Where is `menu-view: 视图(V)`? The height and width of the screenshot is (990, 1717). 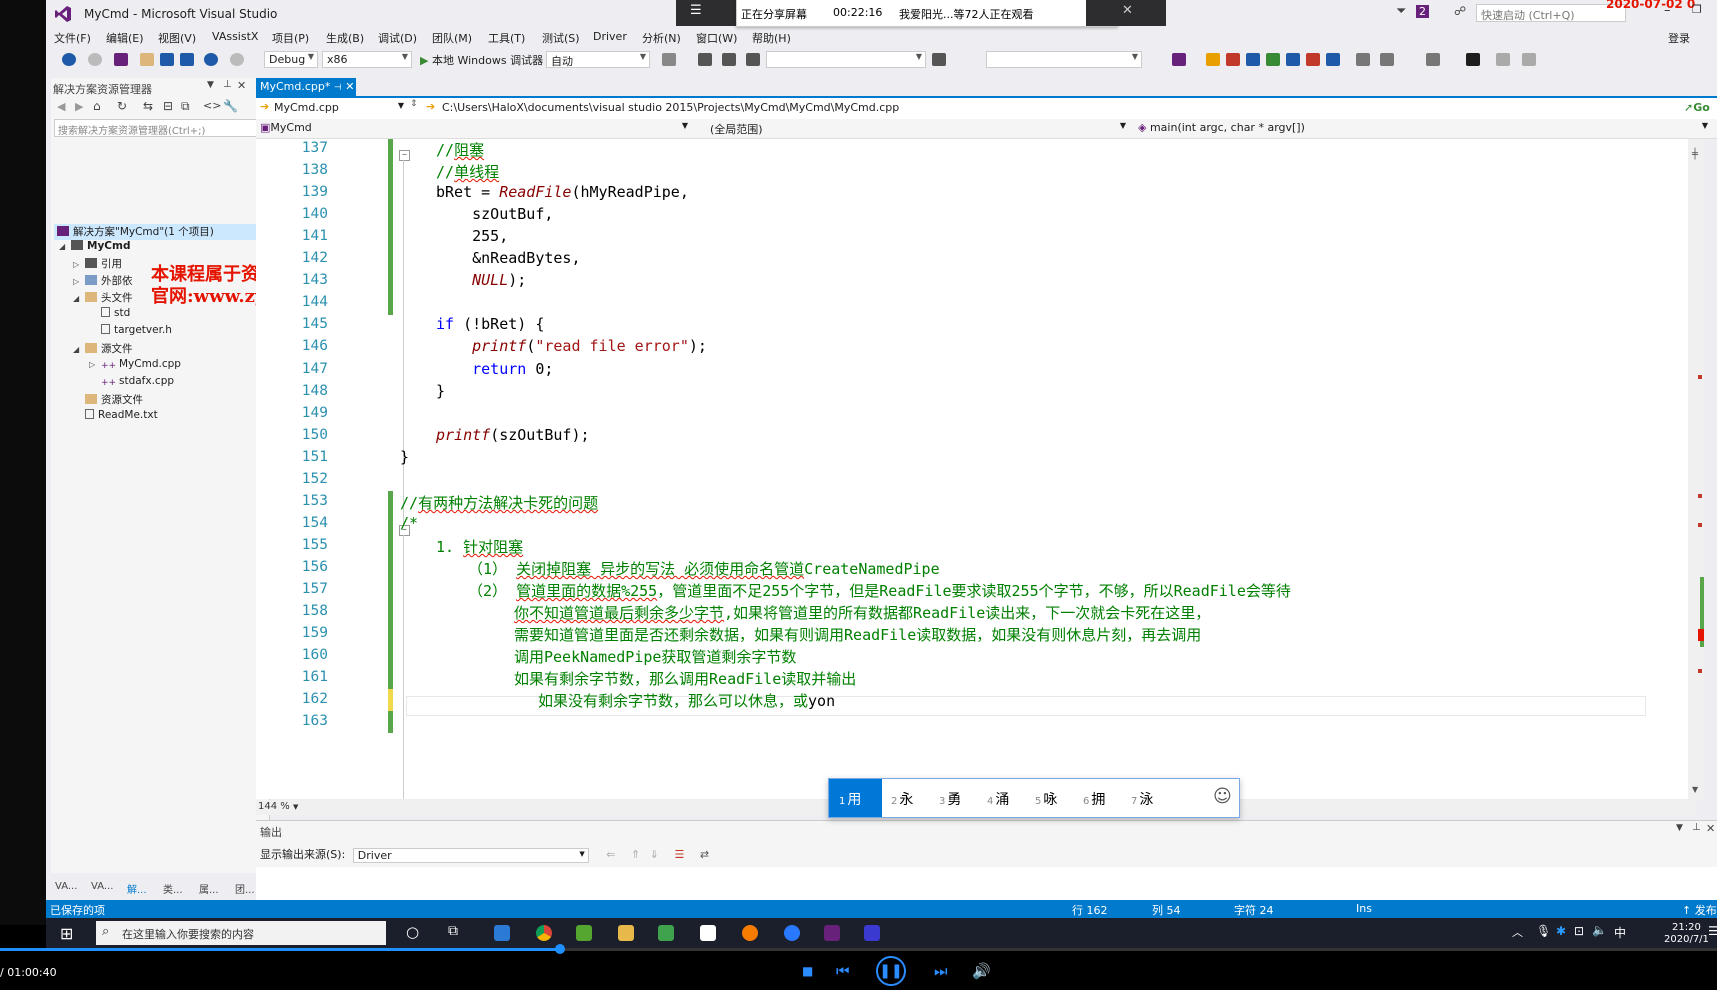
menu-view: 视图(V) is located at coordinates (177, 38).